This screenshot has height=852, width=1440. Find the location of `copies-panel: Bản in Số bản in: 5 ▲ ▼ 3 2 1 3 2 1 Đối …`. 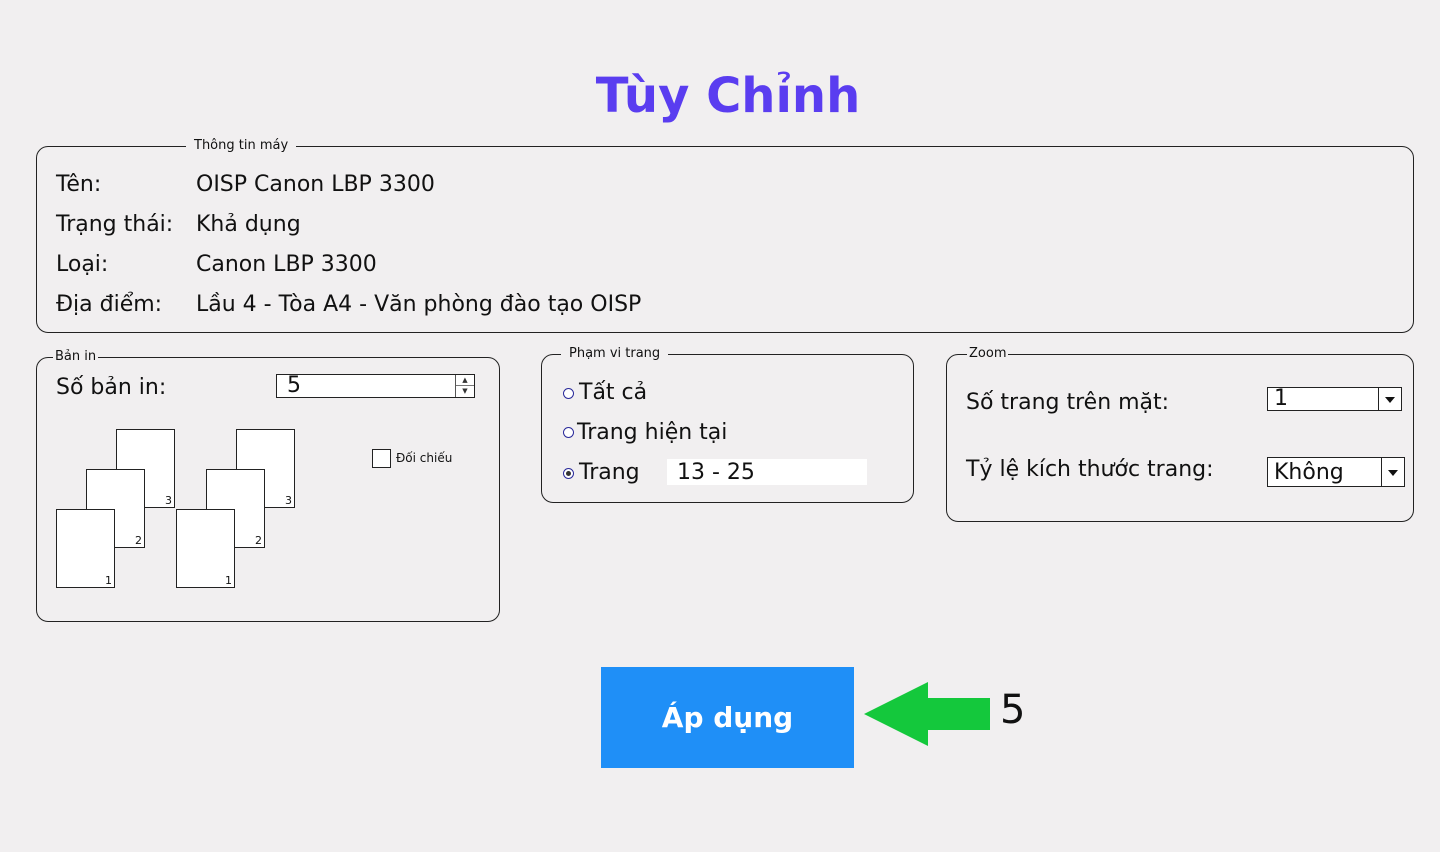

copies-panel: Bản in Số bản in: 5 ▲ ▼ 3 2 1 3 2 1 Đối … is located at coordinates (268, 485).